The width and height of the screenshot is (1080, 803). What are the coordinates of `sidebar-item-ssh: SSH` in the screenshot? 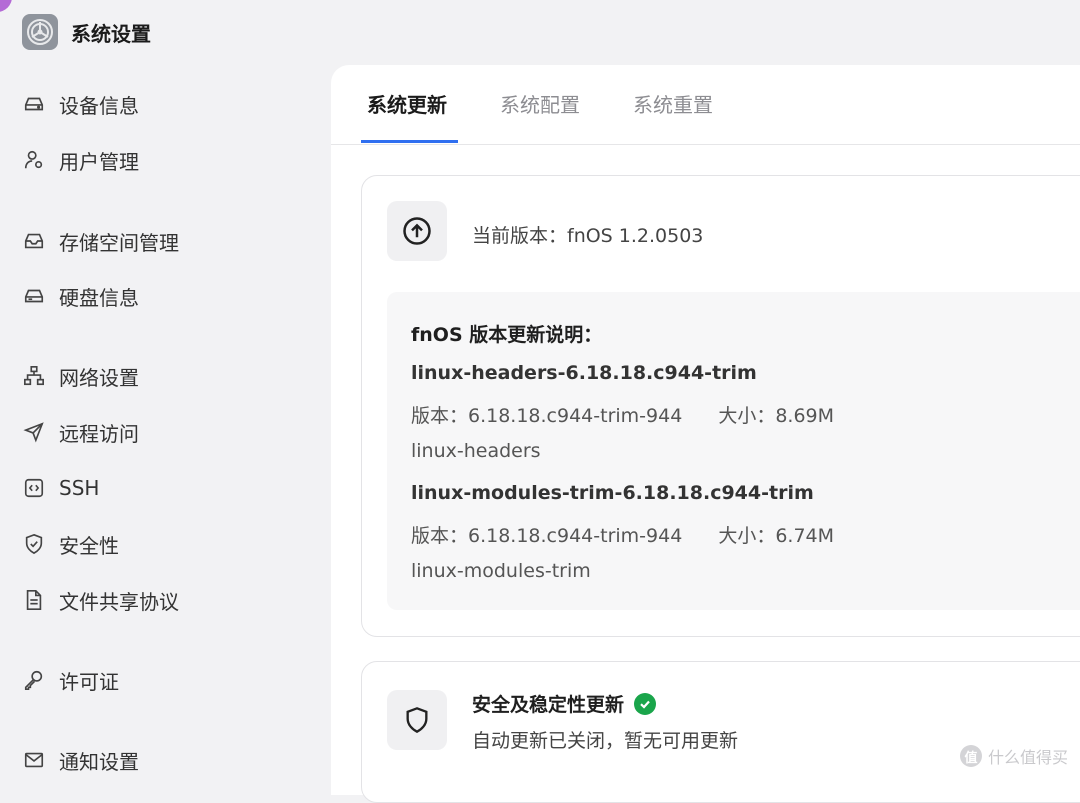 It's located at (60, 488).